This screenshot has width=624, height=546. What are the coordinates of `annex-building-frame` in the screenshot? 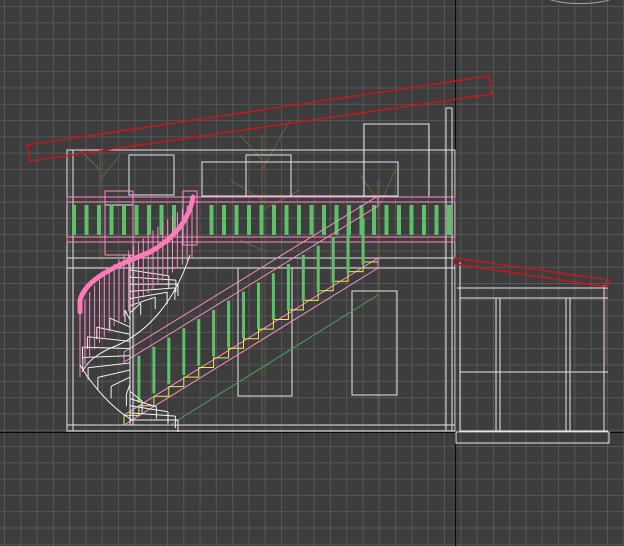 It's located at (532, 353).